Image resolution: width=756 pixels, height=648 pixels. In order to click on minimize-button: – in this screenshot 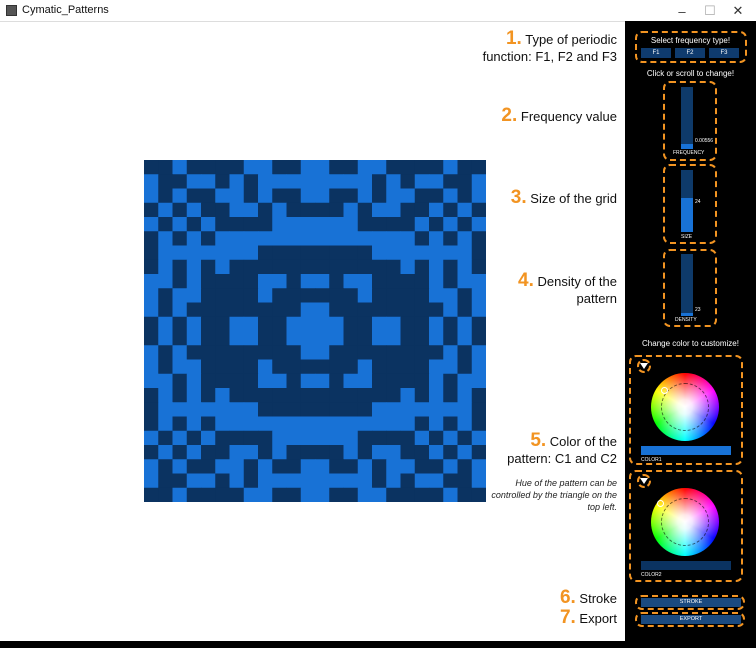, I will do `click(682, 11)`.